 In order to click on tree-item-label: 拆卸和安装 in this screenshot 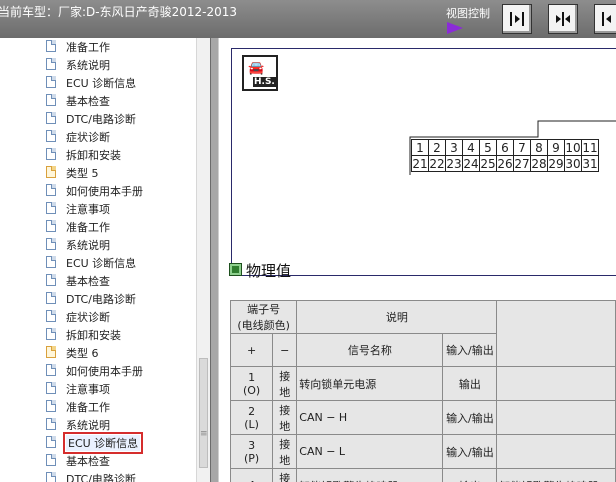, I will do `click(93, 335)`.